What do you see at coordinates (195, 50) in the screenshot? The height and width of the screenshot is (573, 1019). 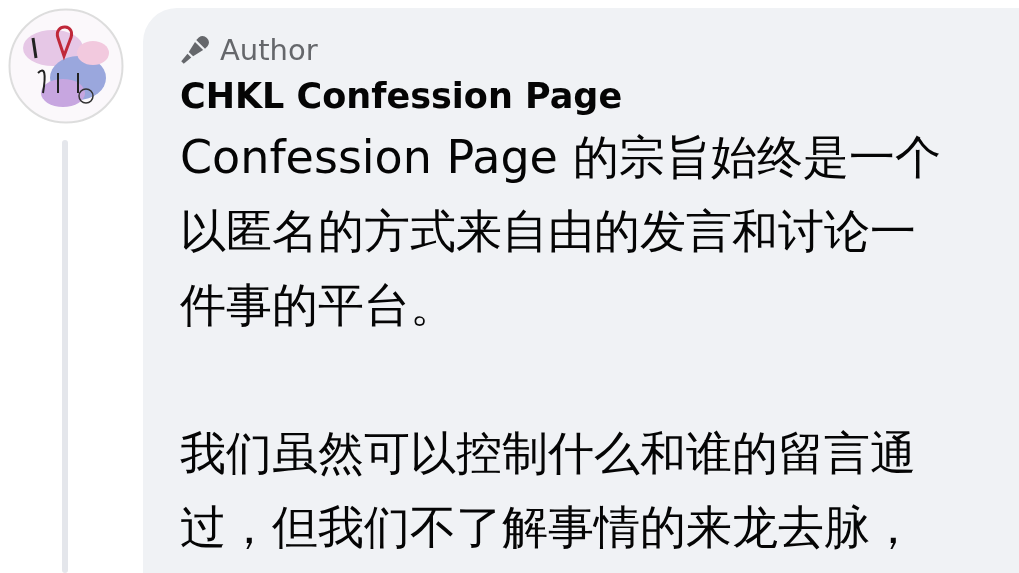 I see `microphone-icon` at bounding box center [195, 50].